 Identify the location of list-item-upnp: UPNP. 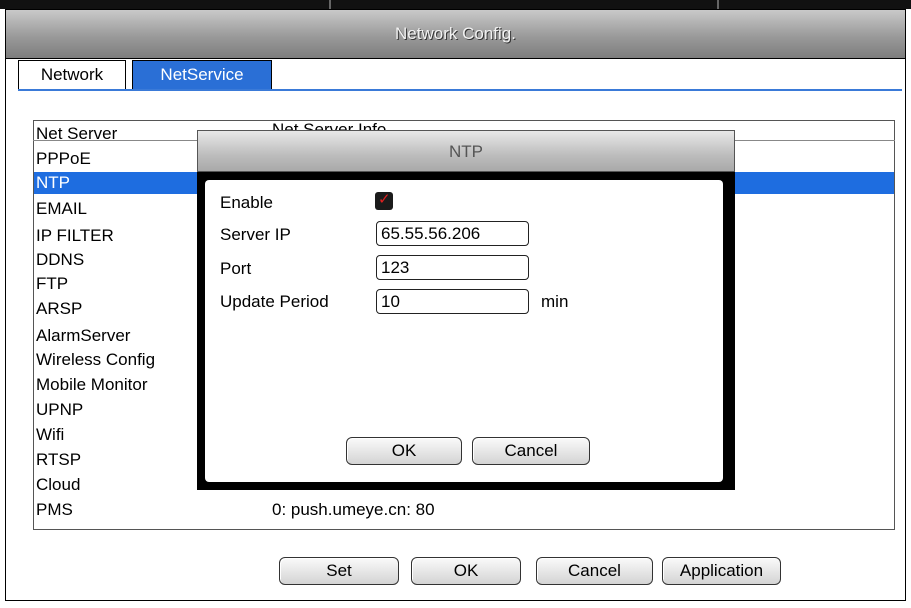
(59, 410).